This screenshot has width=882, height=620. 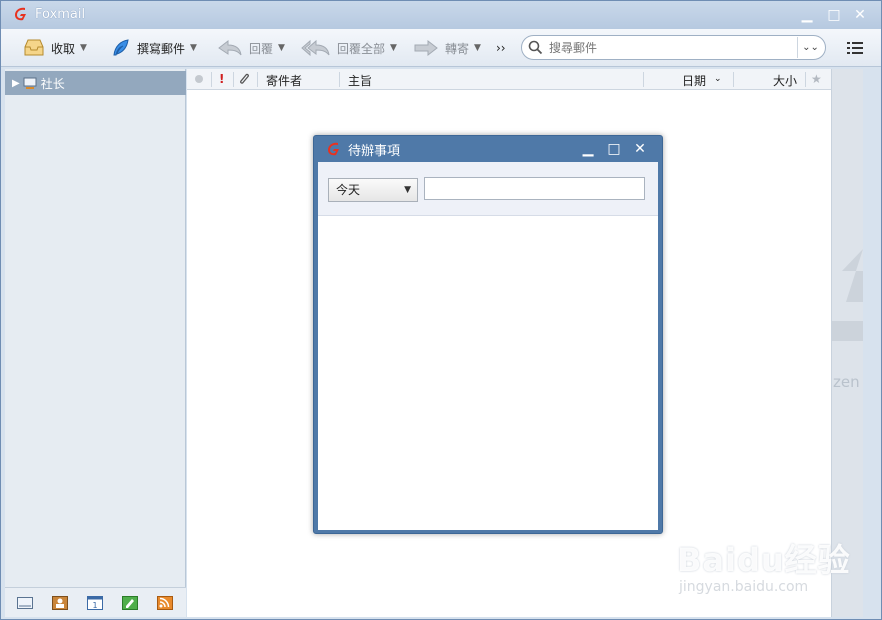 I want to click on date-column-header: 日期, so click(x=694, y=80).